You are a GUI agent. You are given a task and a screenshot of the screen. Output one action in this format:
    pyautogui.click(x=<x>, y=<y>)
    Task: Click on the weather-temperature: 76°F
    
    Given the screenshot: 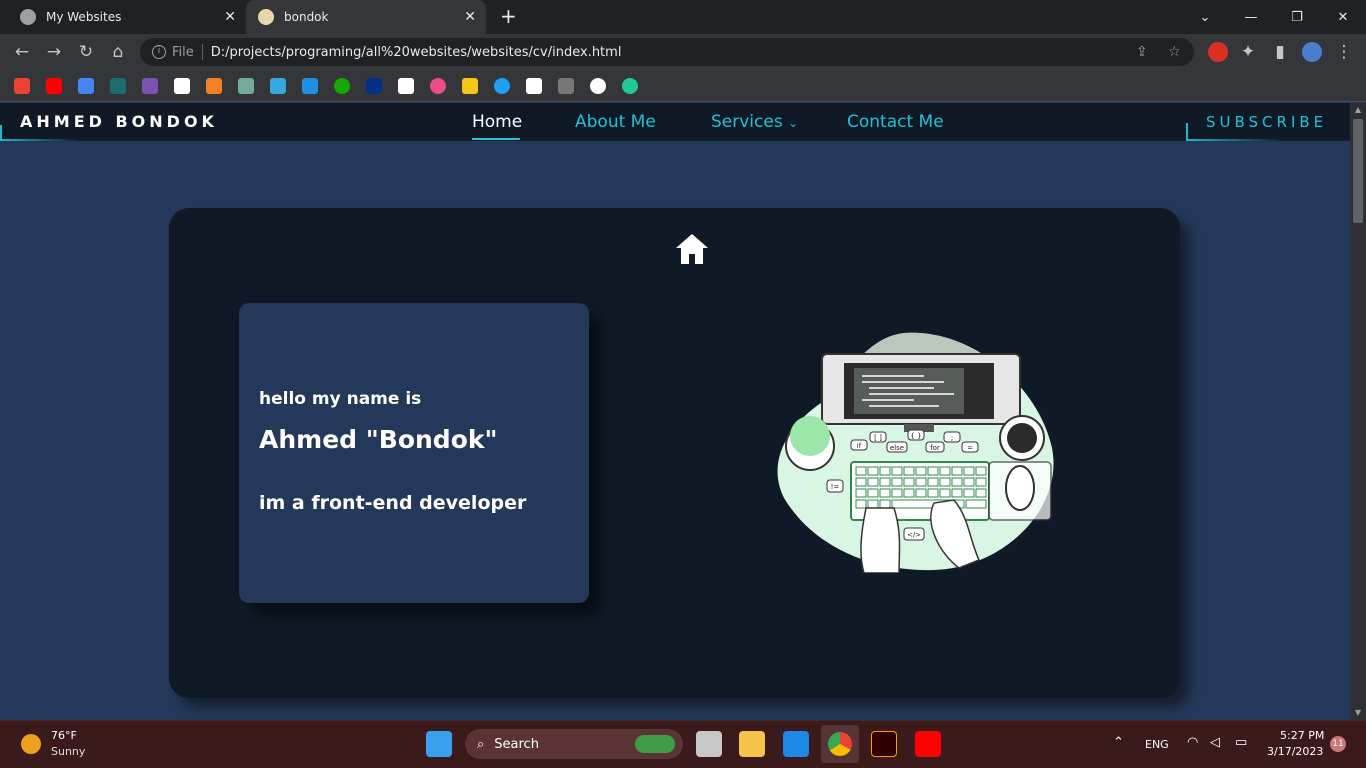 What is the action you would take?
    pyautogui.click(x=64, y=735)
    